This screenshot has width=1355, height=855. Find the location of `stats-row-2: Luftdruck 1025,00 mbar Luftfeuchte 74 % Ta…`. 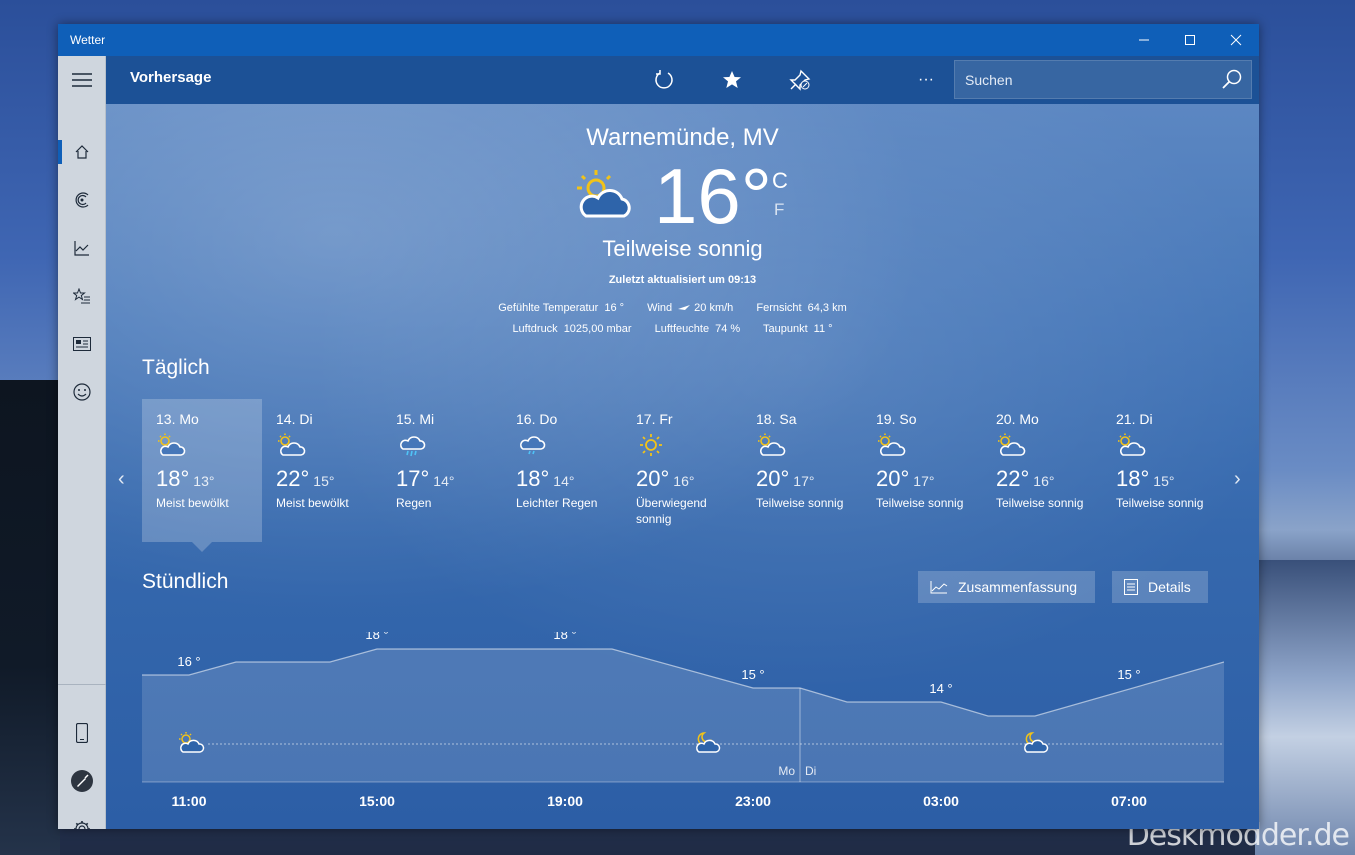

stats-row-2: Luftdruck 1025,00 mbar Luftfeuchte 74 % Ta… is located at coordinates (682, 329).